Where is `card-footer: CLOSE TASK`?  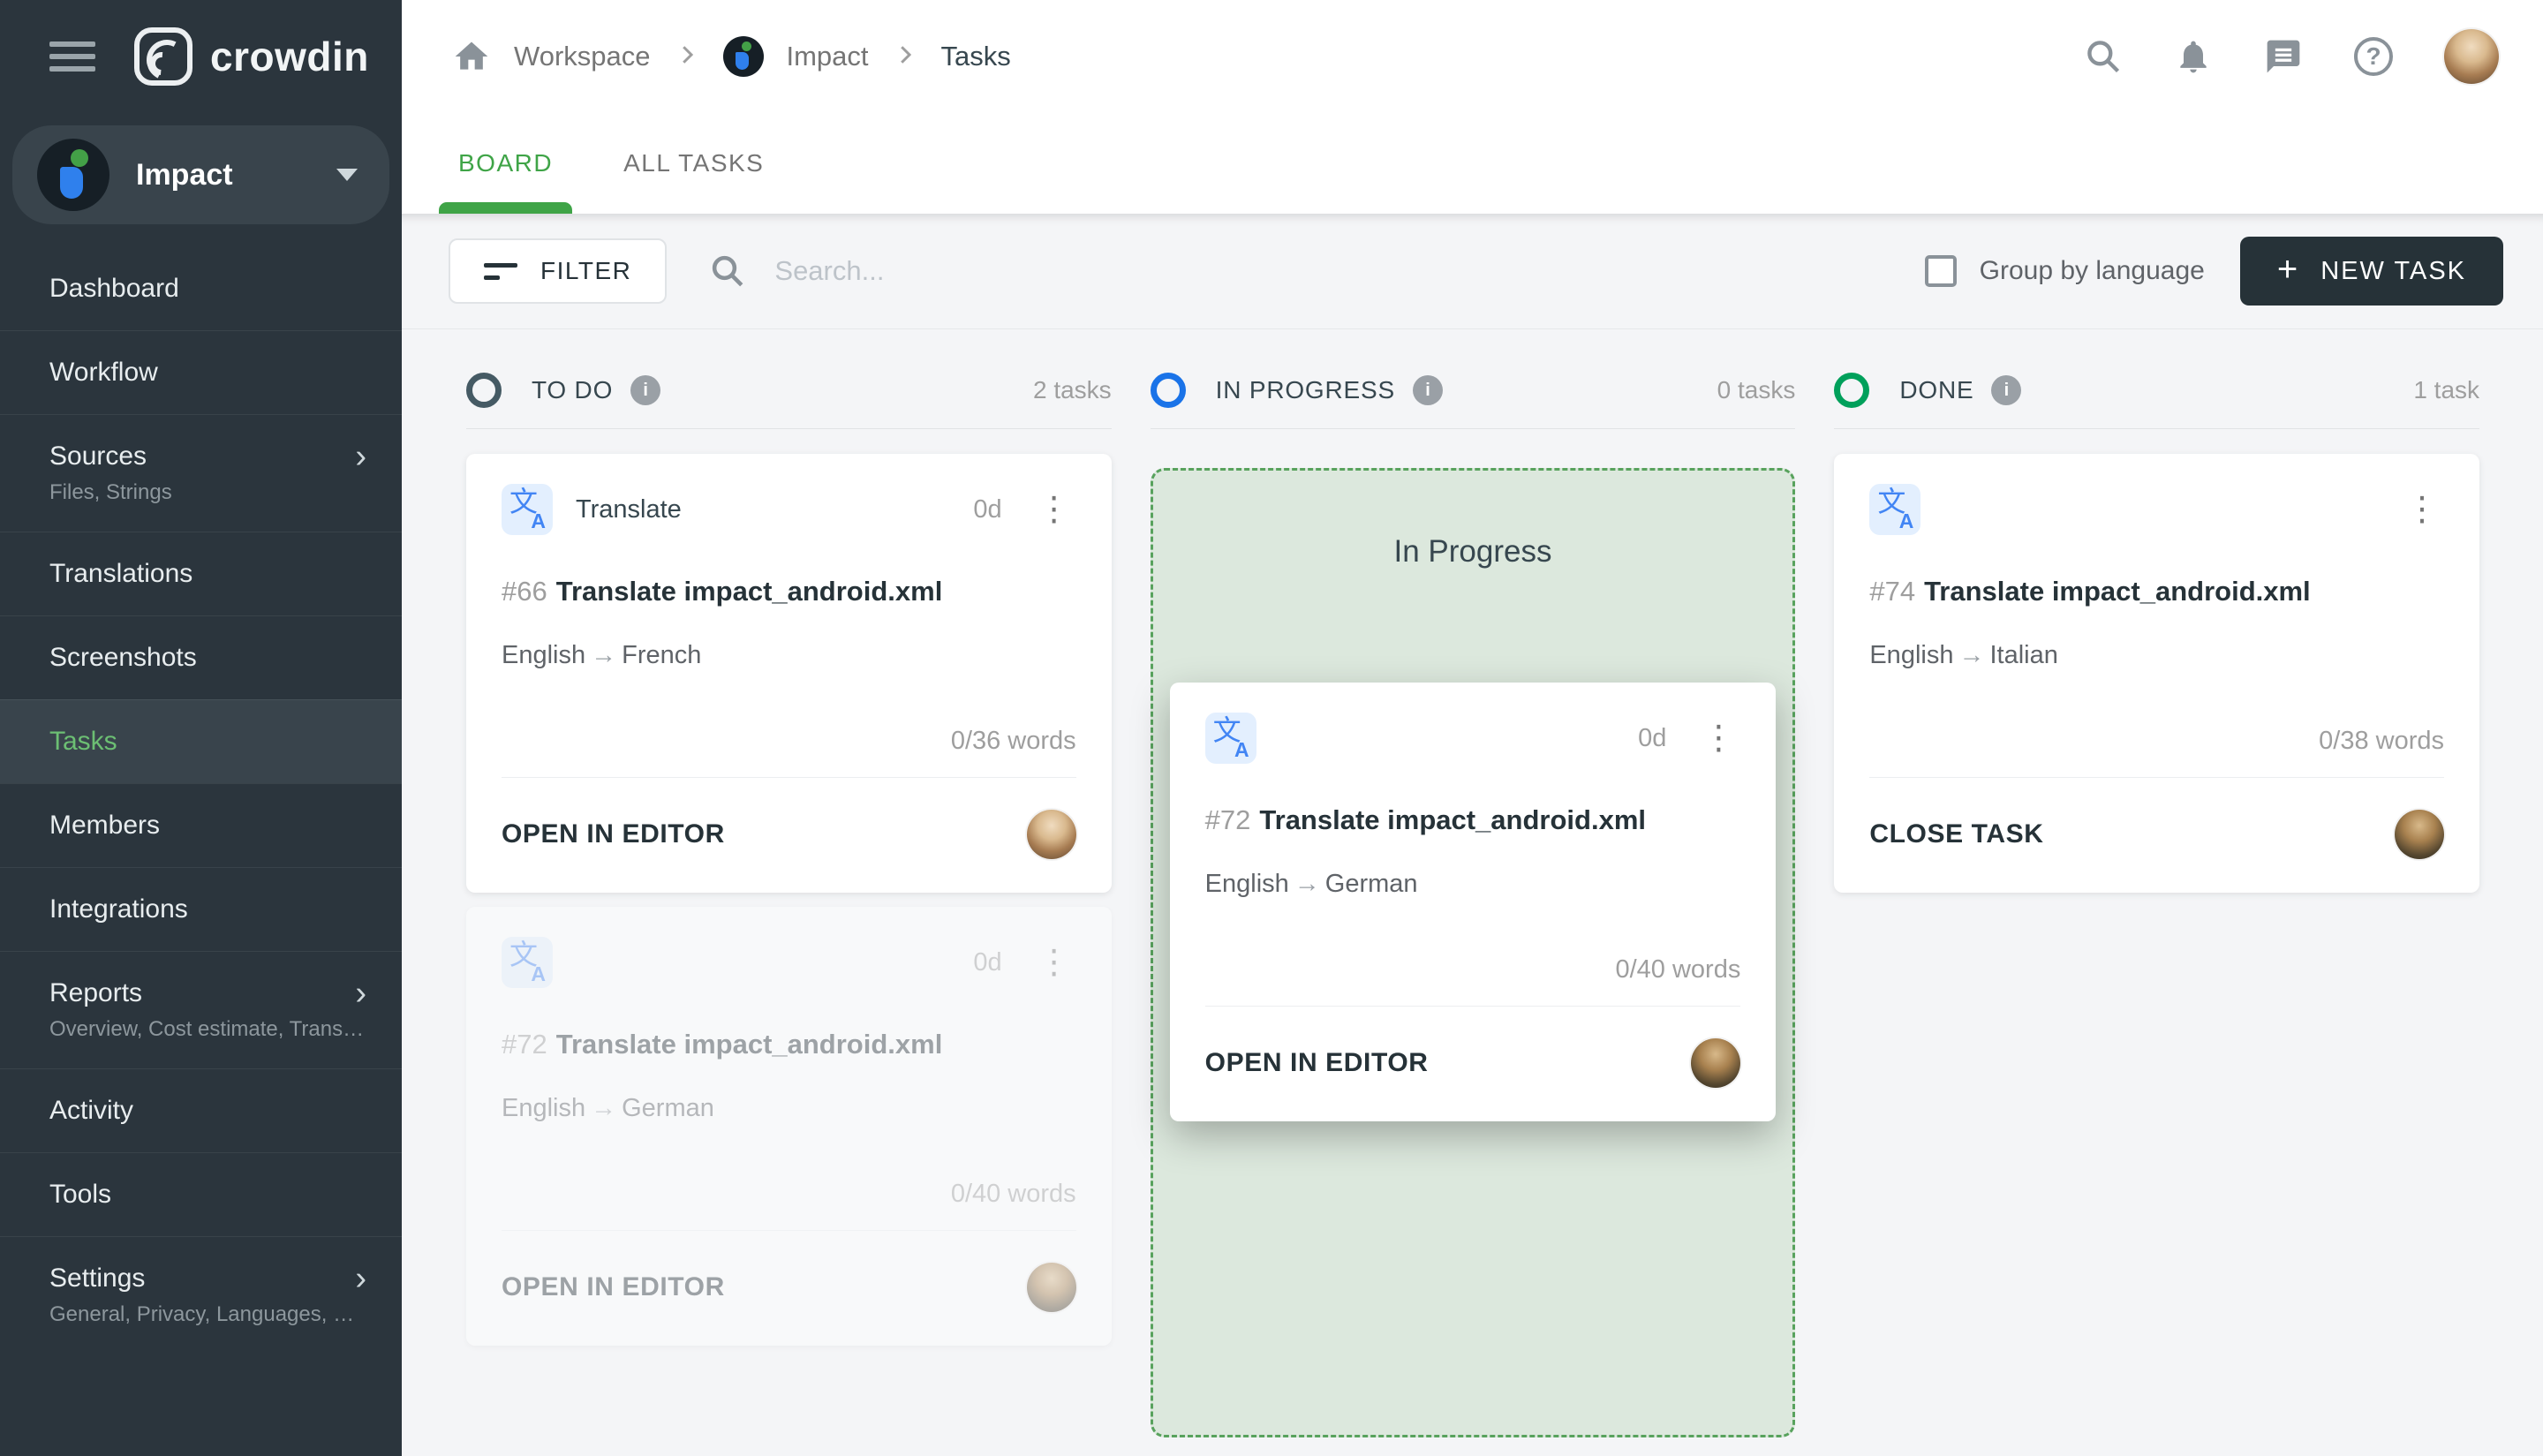 card-footer: CLOSE TASK is located at coordinates (2157, 834).